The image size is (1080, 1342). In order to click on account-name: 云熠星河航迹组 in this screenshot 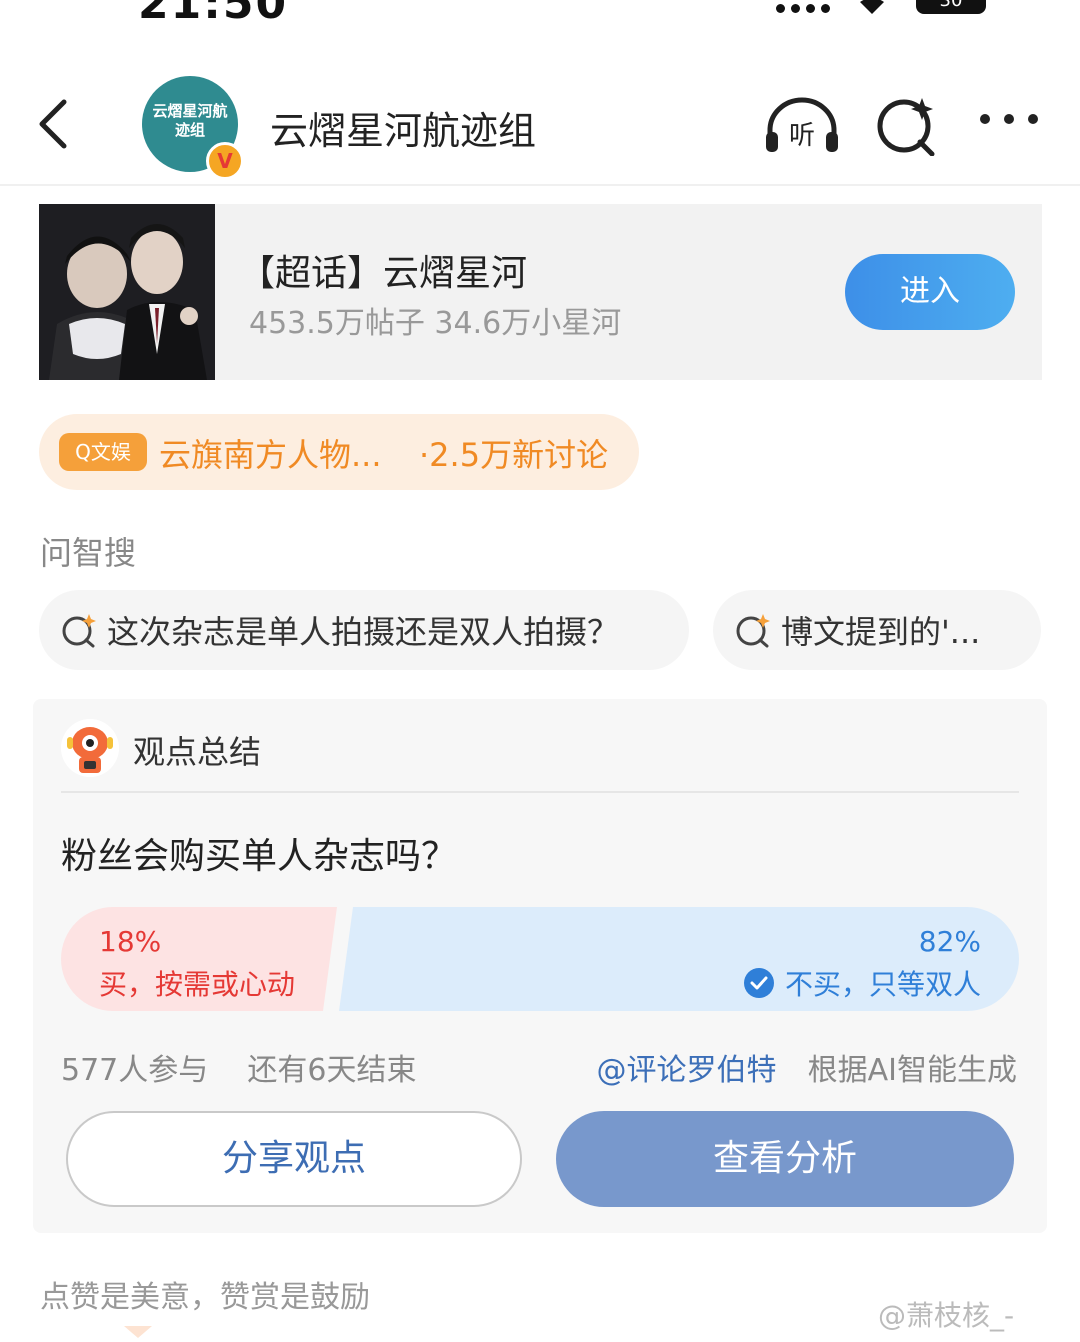, I will do `click(403, 127)`.